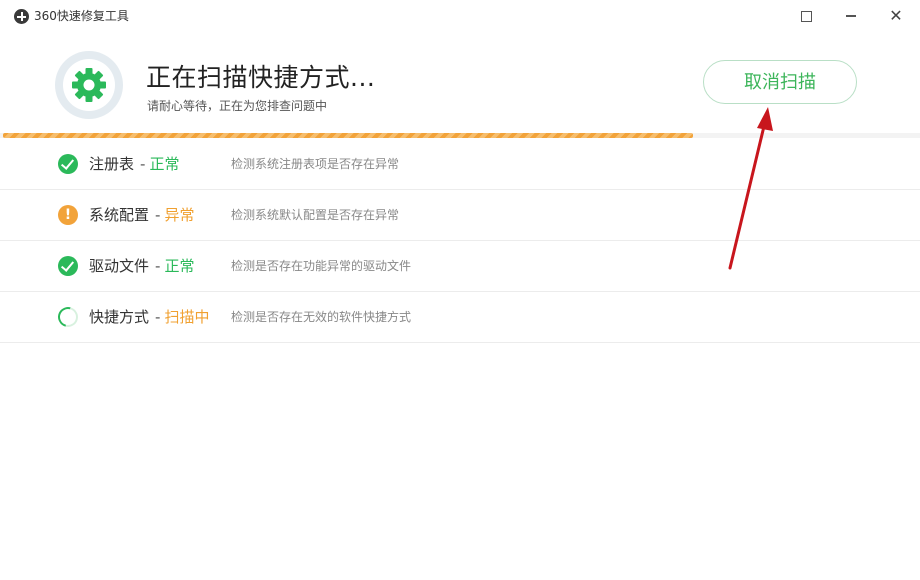  Describe the element at coordinates (750, 188) in the screenshot. I see `annotation-arrow-icon` at that location.